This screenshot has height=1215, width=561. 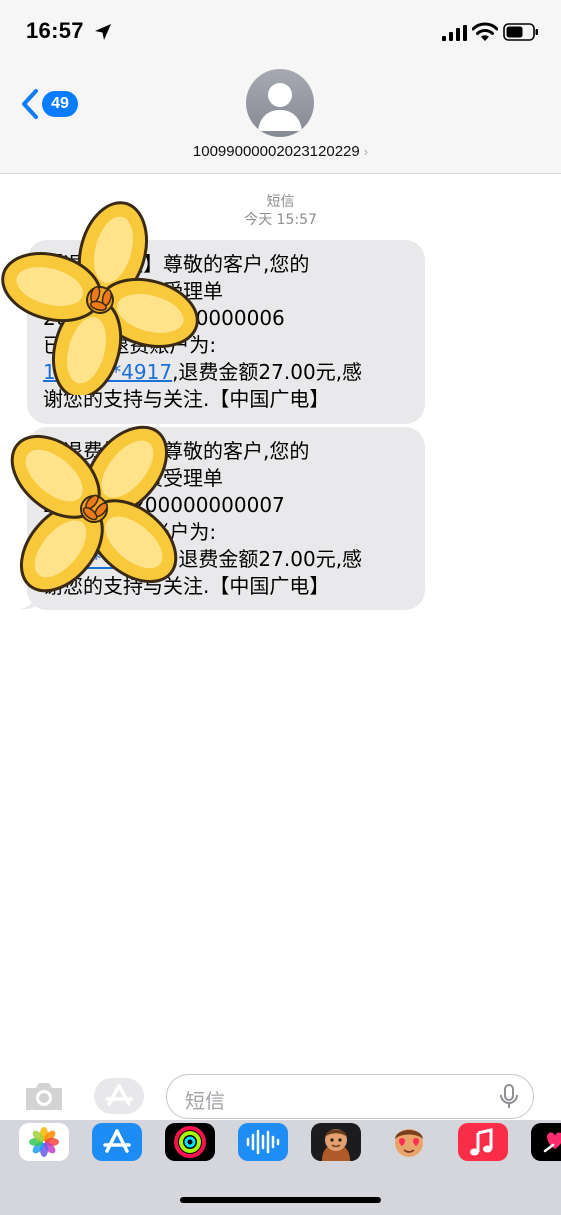 I want to click on contact-number: 10099000002023120229, so click(x=276, y=151).